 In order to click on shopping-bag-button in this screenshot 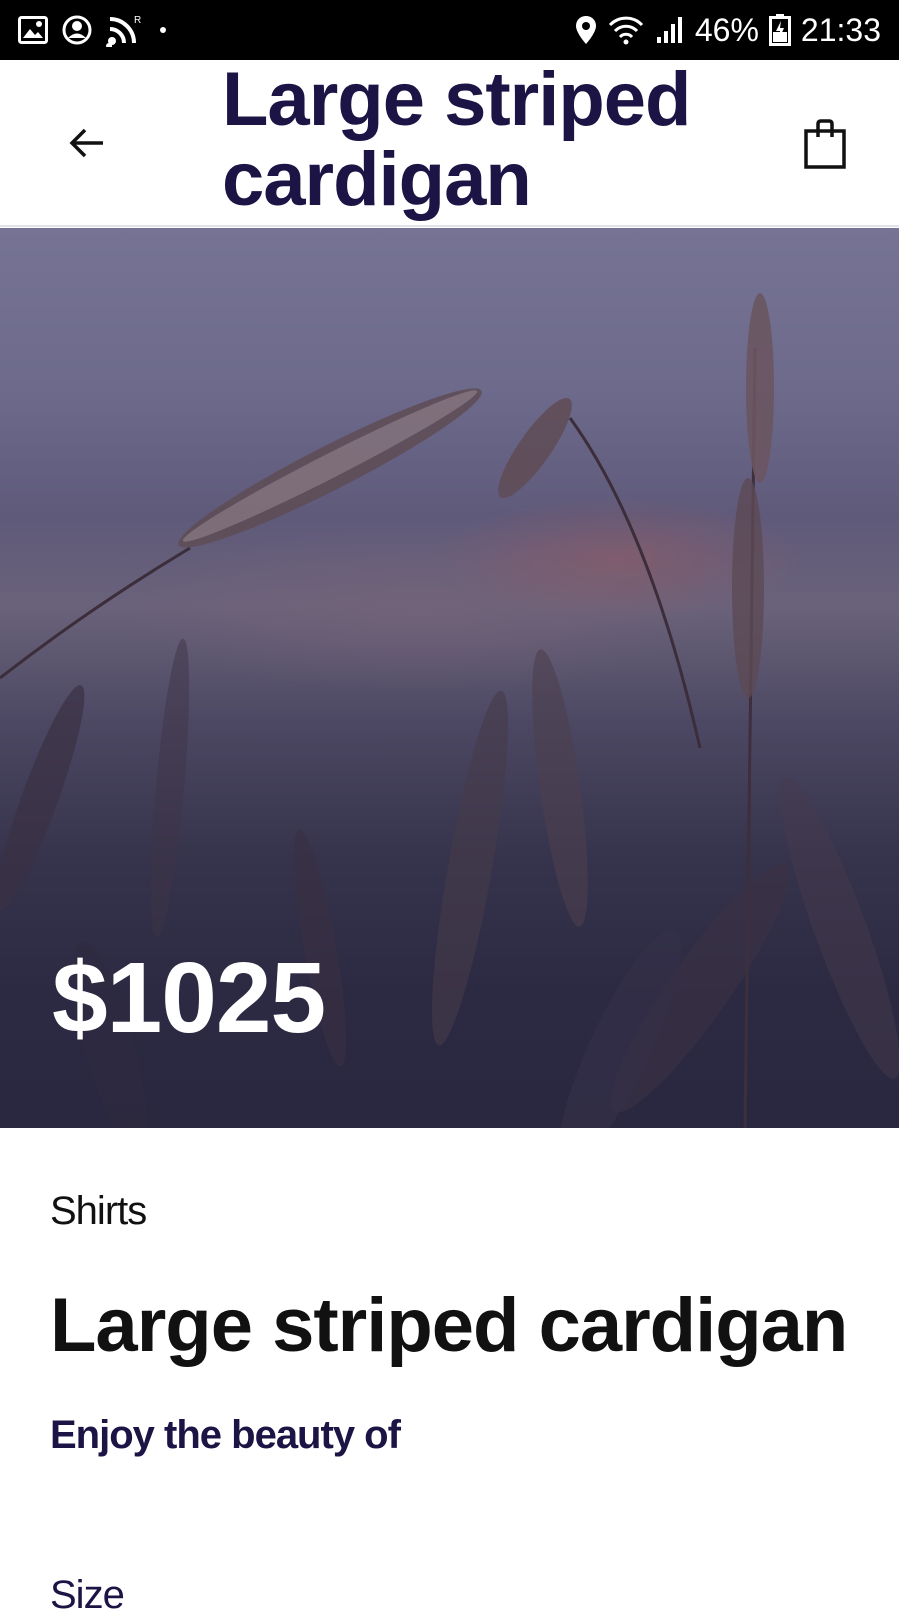, I will do `click(825, 146)`.